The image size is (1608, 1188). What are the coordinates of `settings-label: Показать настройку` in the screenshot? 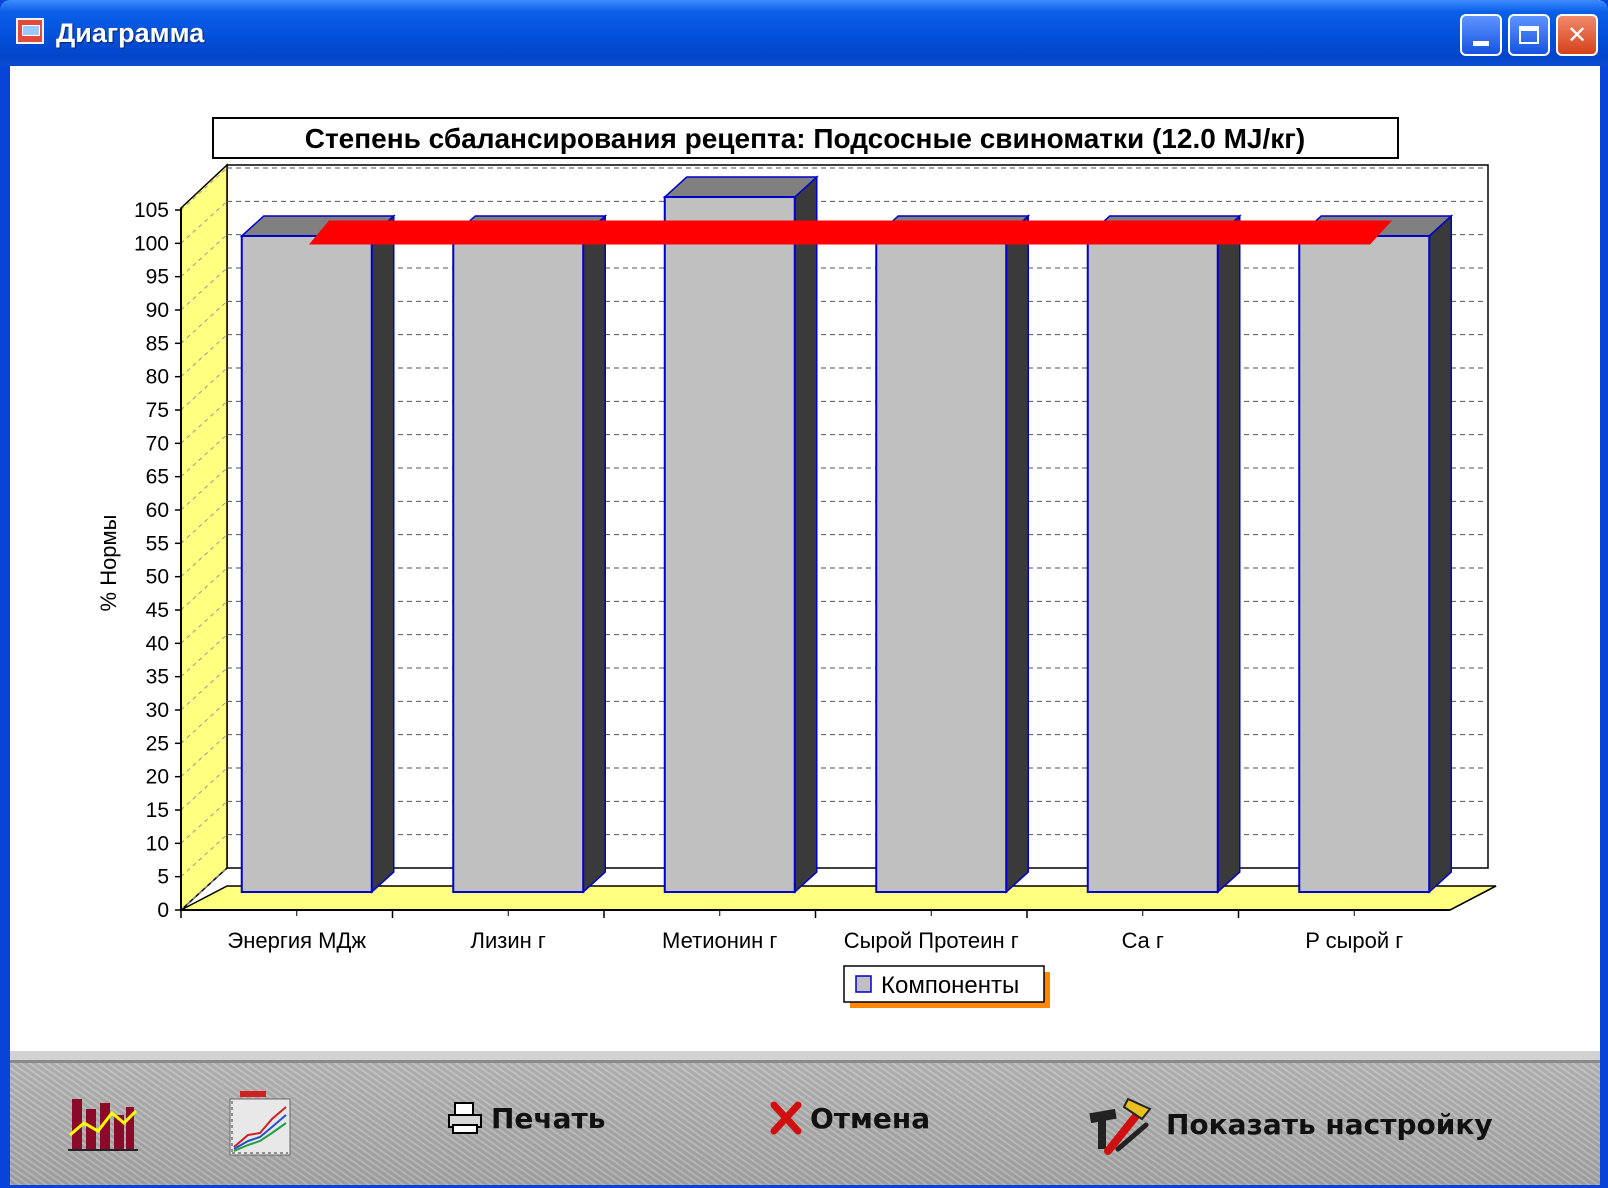 It's located at (1329, 1124).